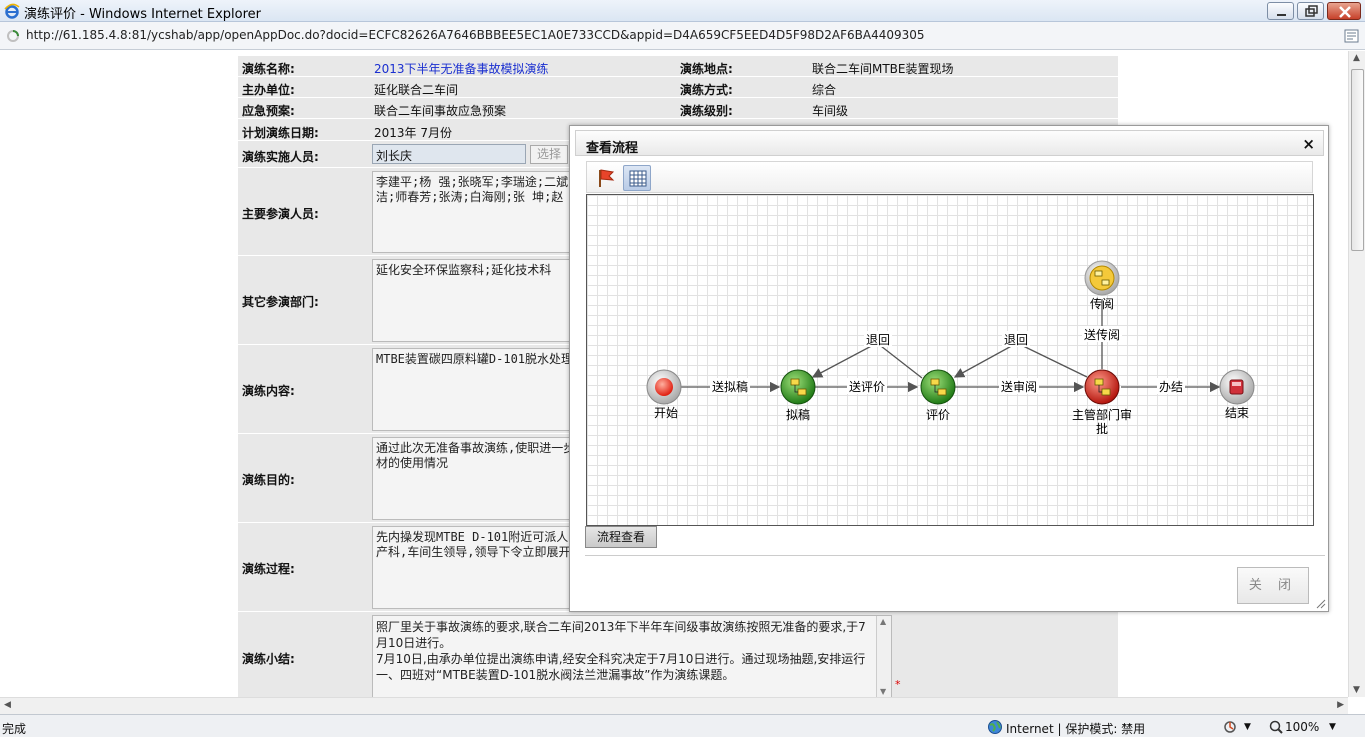 This screenshot has height=737, width=1365. I want to click on scroll-right-arrow-icon: ▶, so click(1340, 705).